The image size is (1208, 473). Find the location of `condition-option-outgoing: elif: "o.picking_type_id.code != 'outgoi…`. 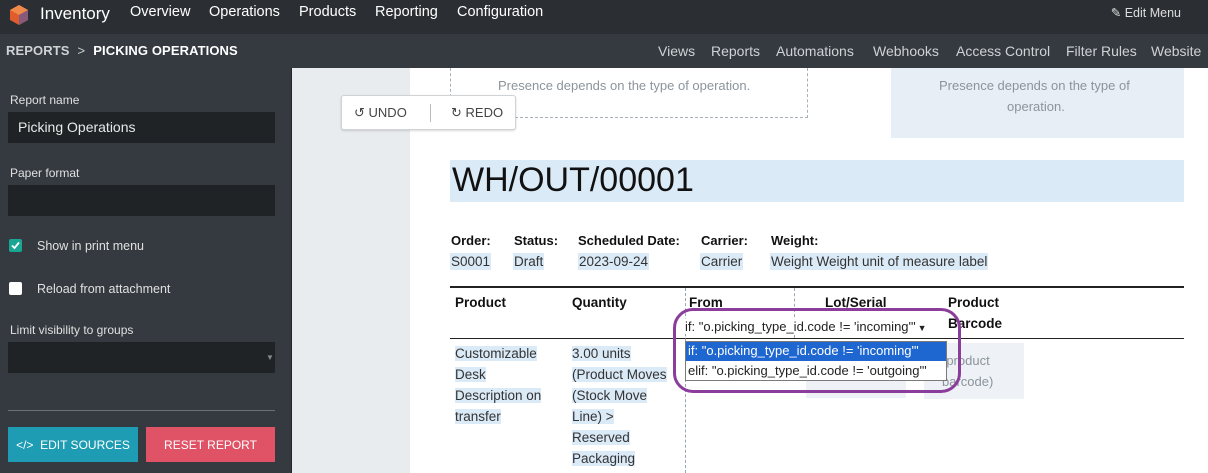

condition-option-outgoing: elif: "o.picking_type_id.code != 'outgoi… is located at coordinates (816, 371).